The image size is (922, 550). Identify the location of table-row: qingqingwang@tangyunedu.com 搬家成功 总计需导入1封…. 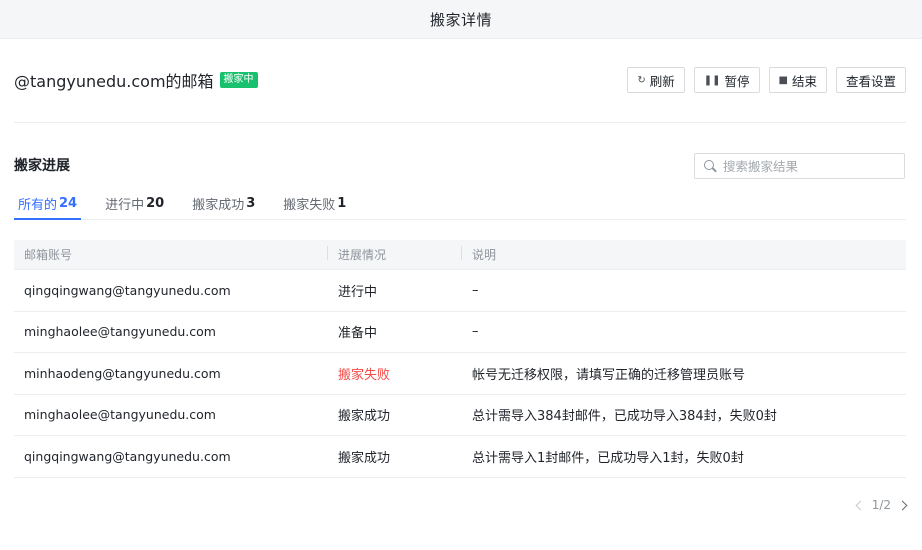
(460, 457).